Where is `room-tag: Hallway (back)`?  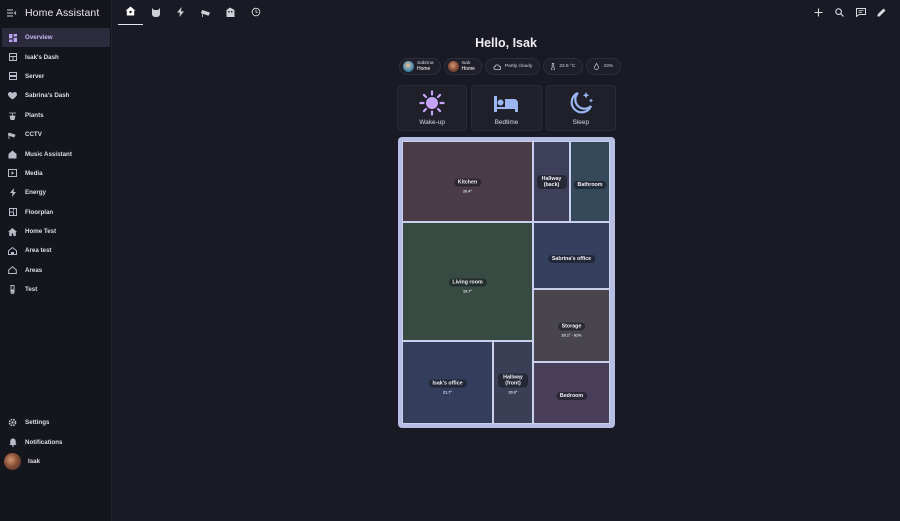 room-tag: Hallway (back) is located at coordinates (551, 182).